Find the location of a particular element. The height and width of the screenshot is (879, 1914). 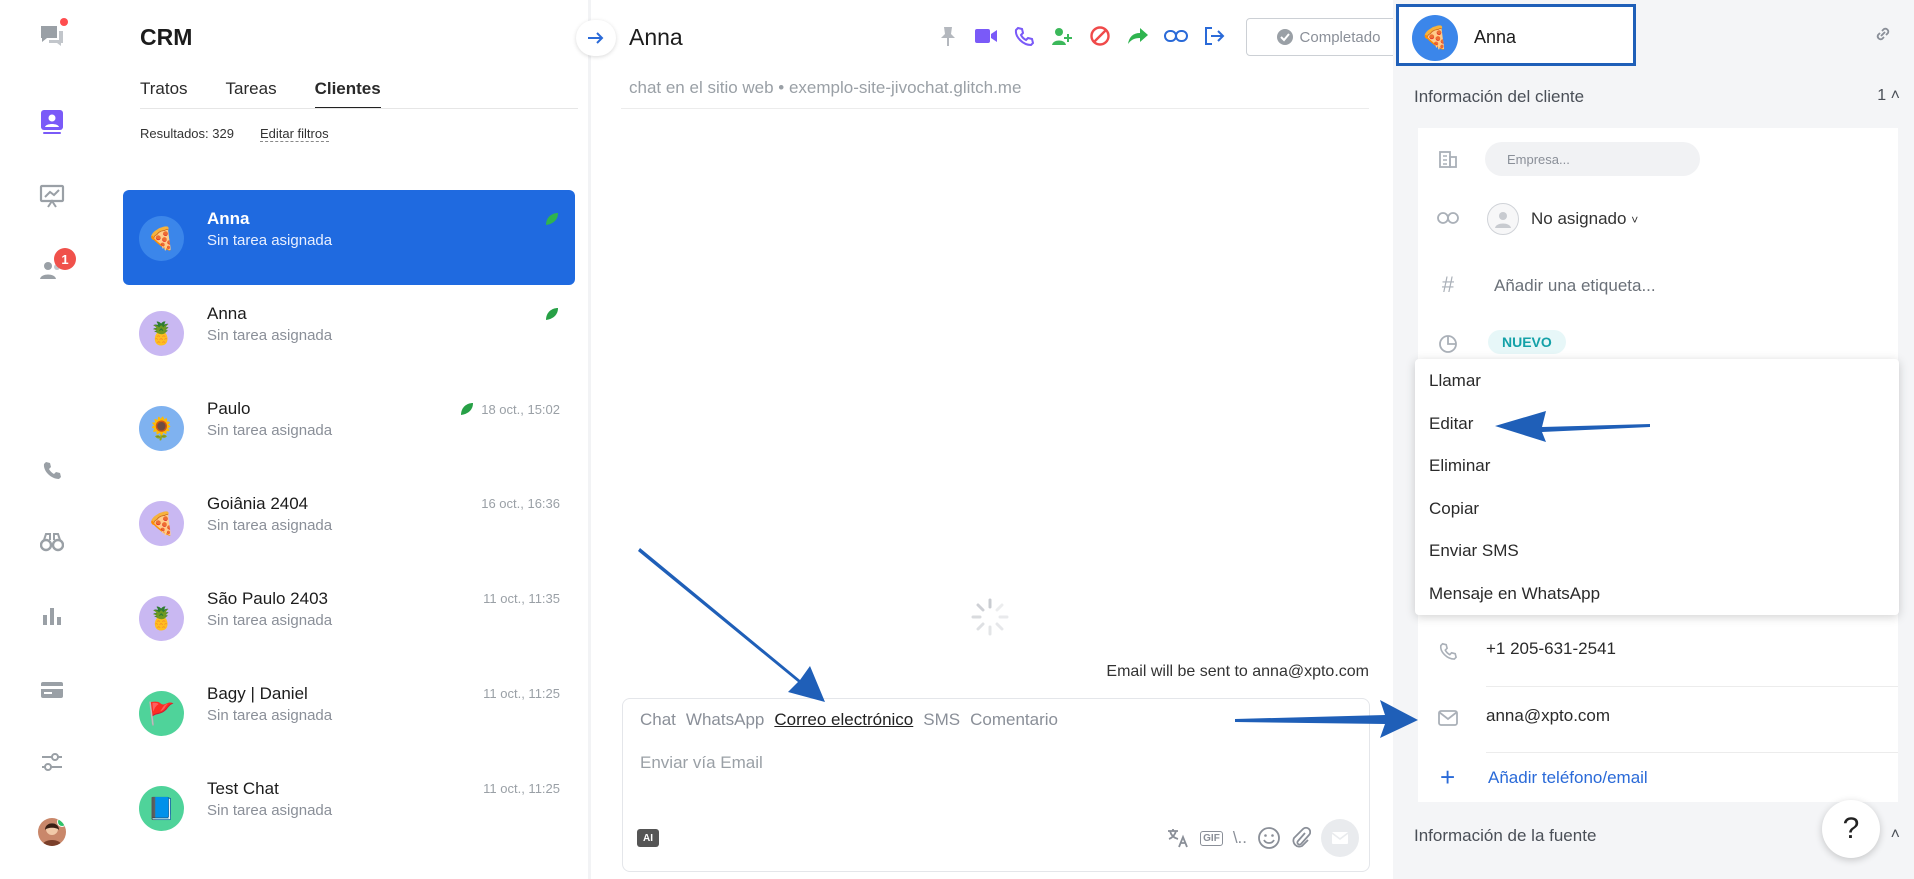

emoji-icon is located at coordinates (1269, 838).